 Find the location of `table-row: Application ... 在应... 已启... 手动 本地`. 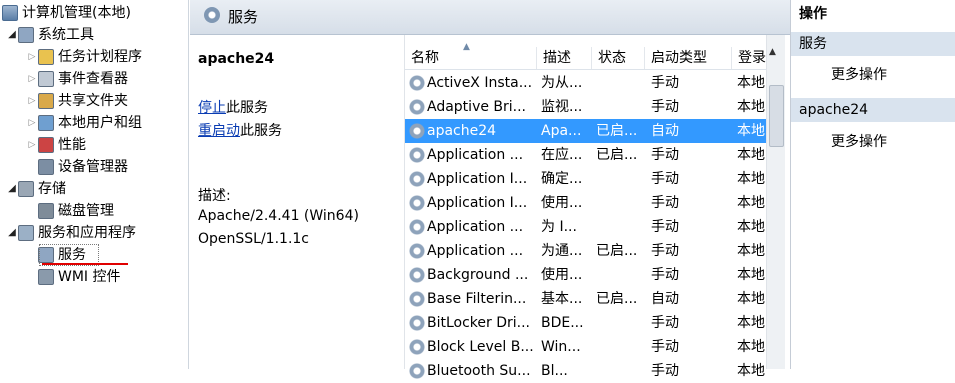

table-row: Application ... 在应... 已启... 手动 本地 is located at coordinates (586, 155).